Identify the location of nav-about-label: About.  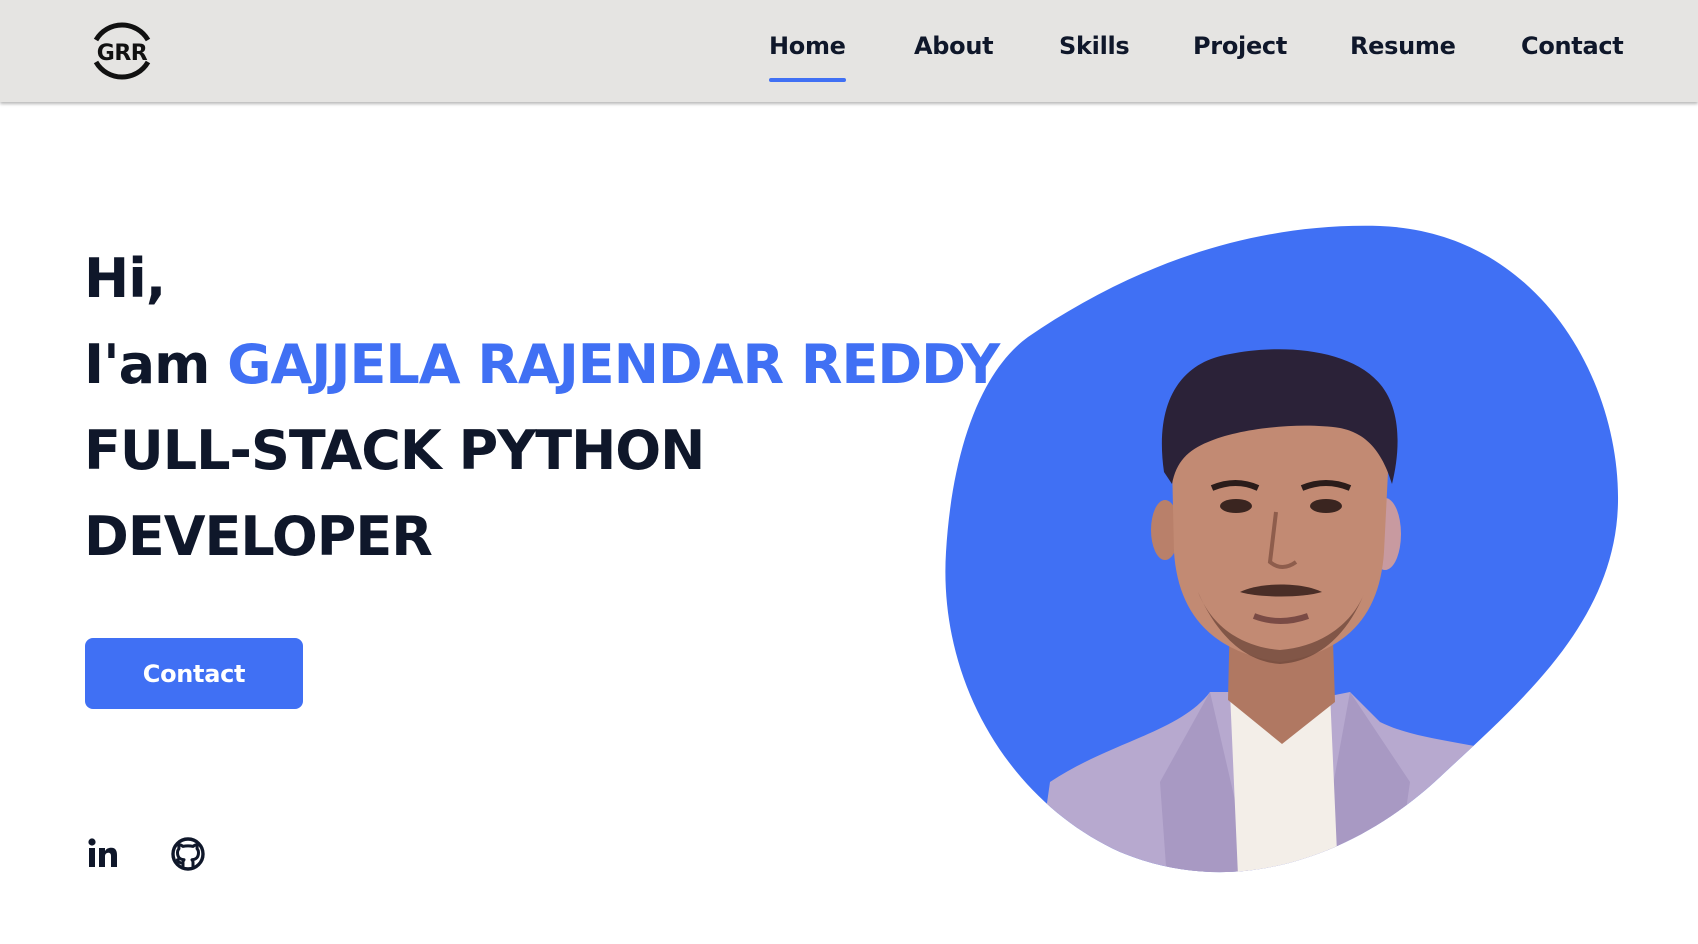
(954, 46).